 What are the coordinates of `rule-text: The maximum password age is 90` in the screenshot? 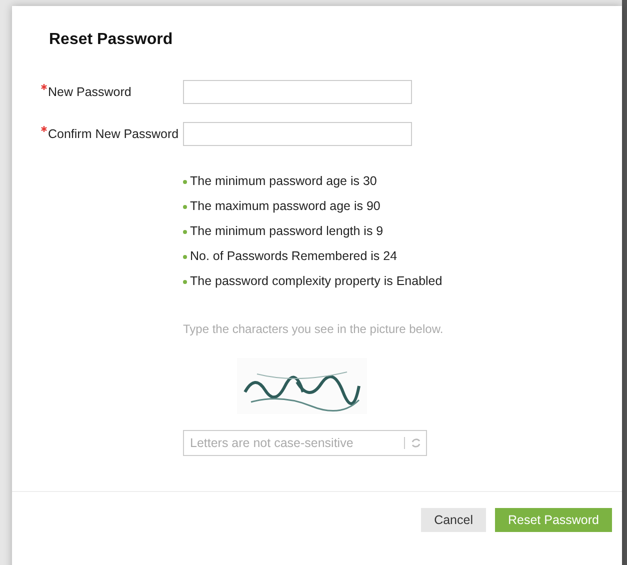 It's located at (285, 207).